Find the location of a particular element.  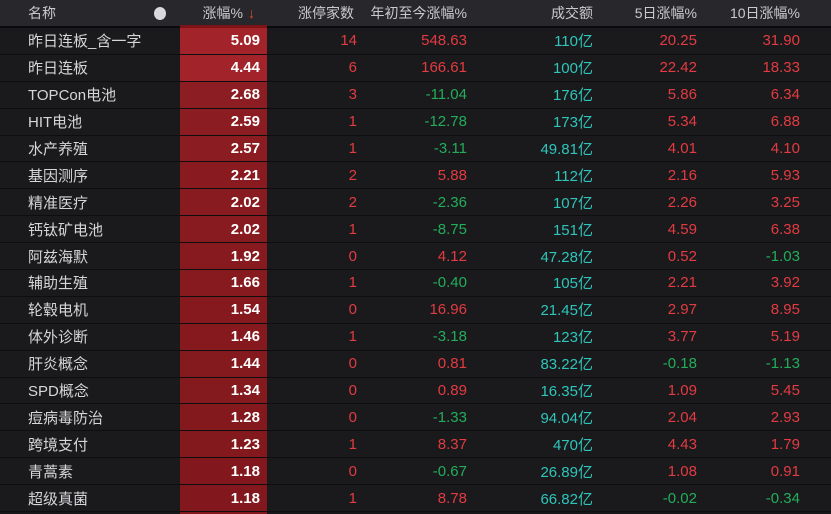

row-ytd-change: 0.89 is located at coordinates (452, 391).